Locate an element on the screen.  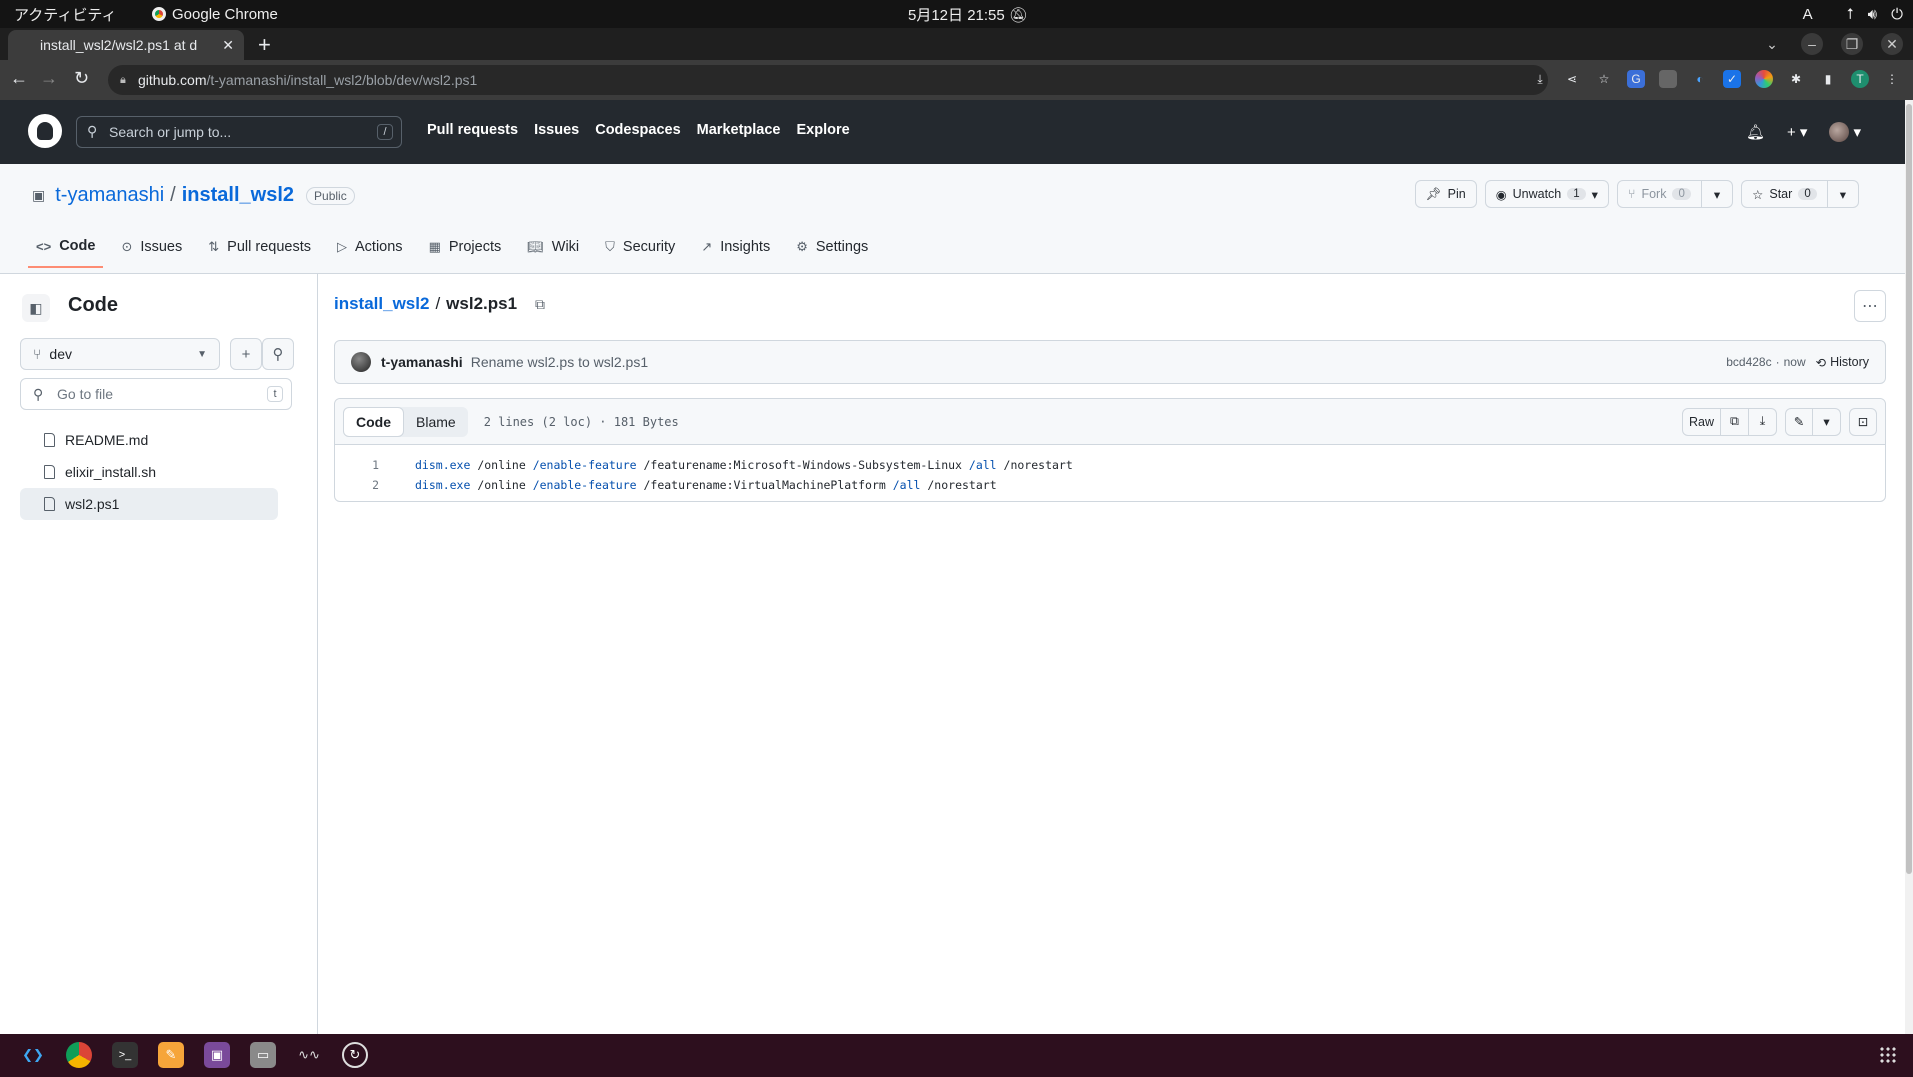
star-dropdown-button: ▾ is located at coordinates (1843, 194).